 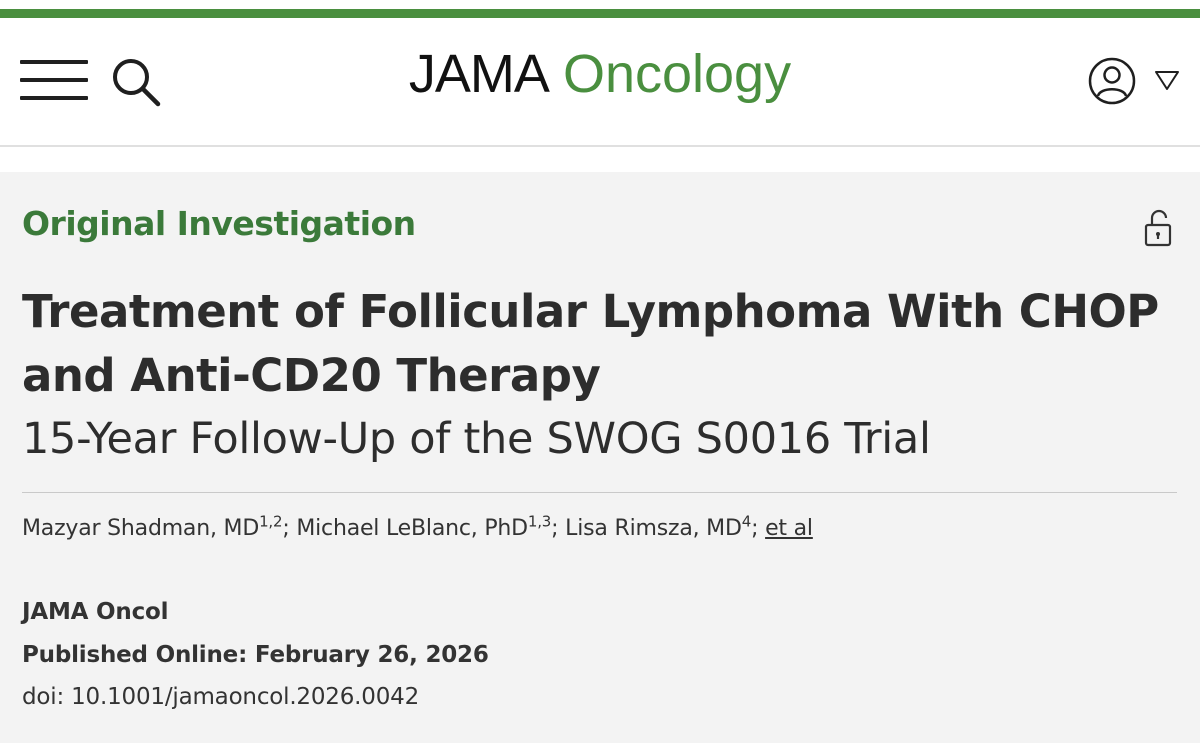 I want to click on doi: doi: 10.1001/jamaoncol.2026.0042, so click(x=220, y=697).